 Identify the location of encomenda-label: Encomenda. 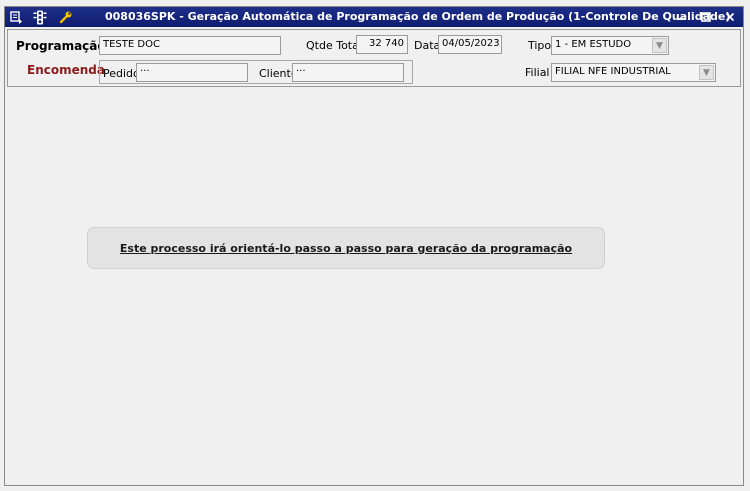
(66, 70).